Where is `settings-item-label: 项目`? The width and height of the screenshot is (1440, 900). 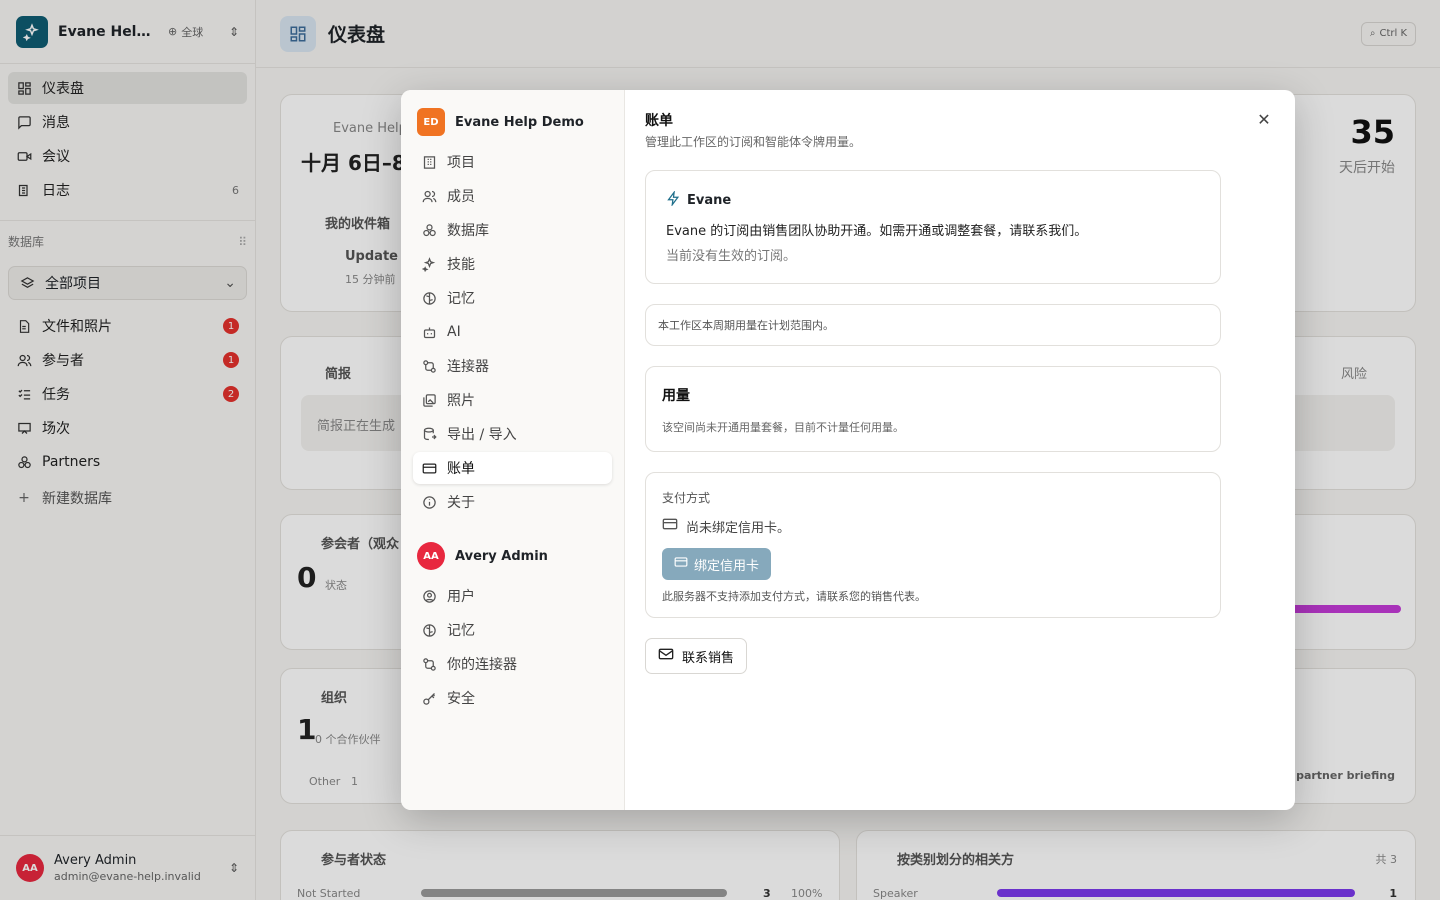
settings-item-label: 项目 is located at coordinates (461, 163).